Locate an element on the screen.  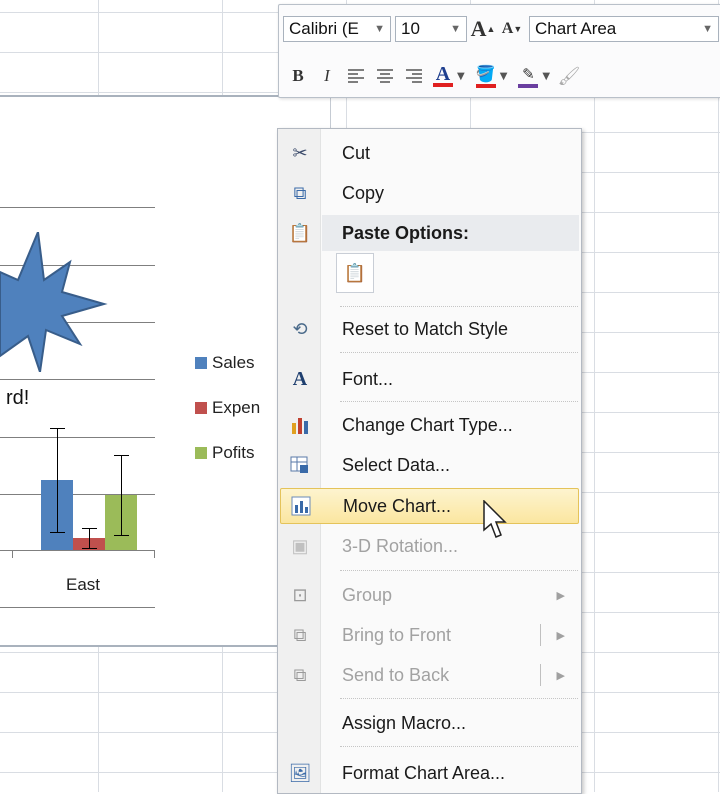
align-right-icon is located at coordinates (414, 76).